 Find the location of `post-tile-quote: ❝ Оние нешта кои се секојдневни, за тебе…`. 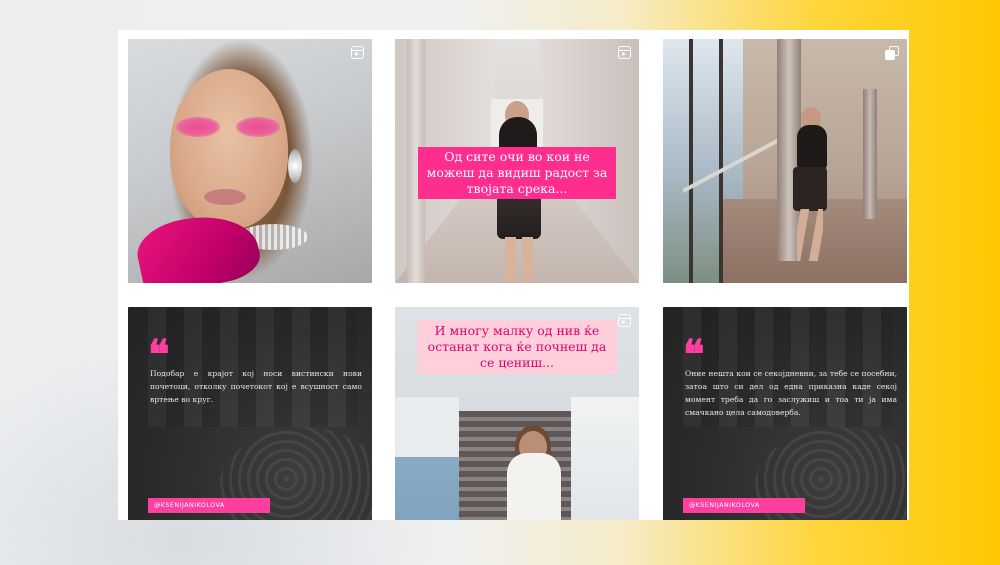

post-tile-quote: ❝ Оние нешта кои се секојдневни, за тебе… is located at coordinates (785, 413).